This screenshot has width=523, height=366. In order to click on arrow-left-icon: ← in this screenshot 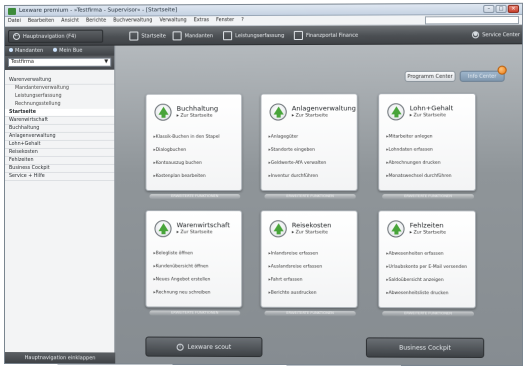, I will do `click(16, 36)`.